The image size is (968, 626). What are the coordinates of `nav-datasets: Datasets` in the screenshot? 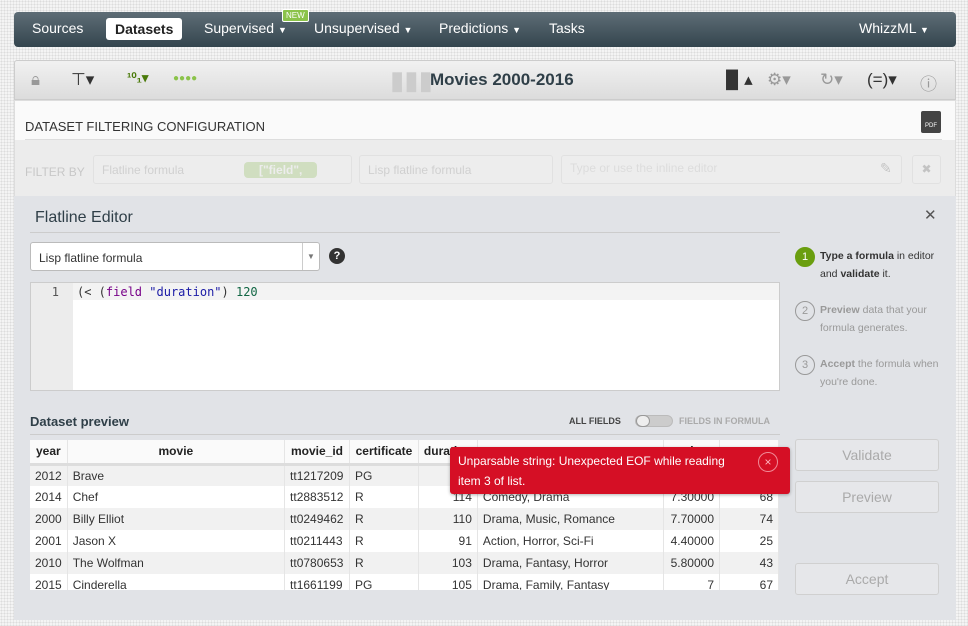 It's located at (144, 29).